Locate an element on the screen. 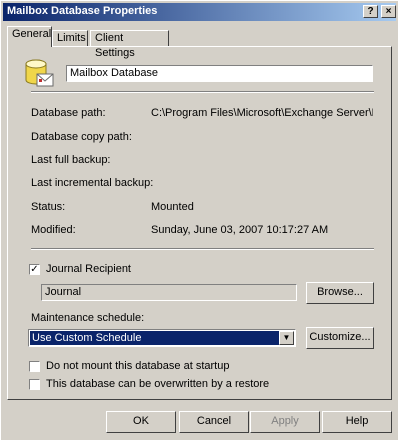  maintenance-schedule-label: Maintenance schedule: is located at coordinates (88, 318).